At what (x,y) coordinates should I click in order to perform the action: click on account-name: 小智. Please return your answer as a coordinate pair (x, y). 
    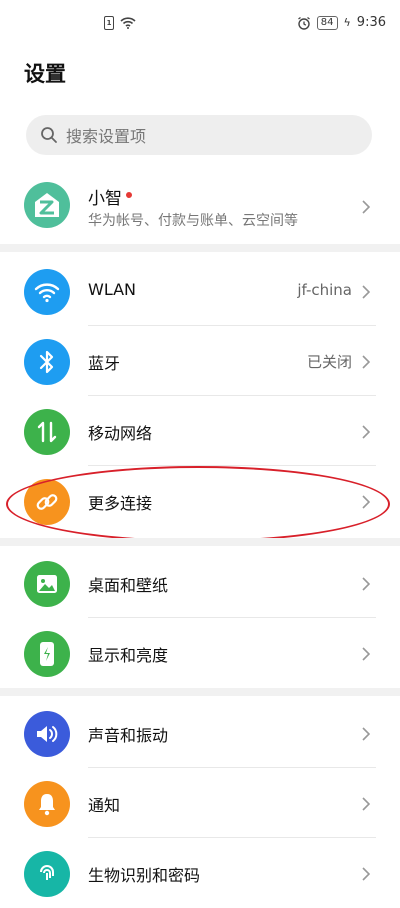
    Looking at the image, I should click on (105, 199).